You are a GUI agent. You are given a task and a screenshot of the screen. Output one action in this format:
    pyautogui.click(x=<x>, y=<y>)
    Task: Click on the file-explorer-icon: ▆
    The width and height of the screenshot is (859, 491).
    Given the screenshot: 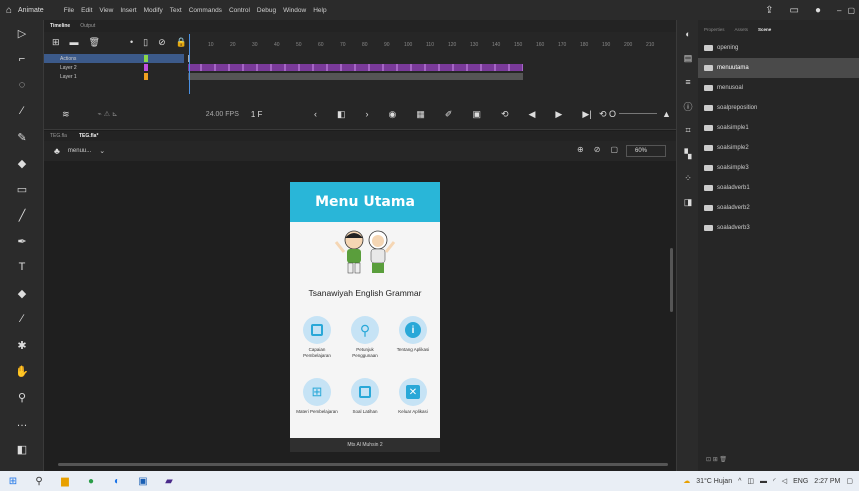 What is the action you would take?
    pyautogui.click(x=65, y=481)
    